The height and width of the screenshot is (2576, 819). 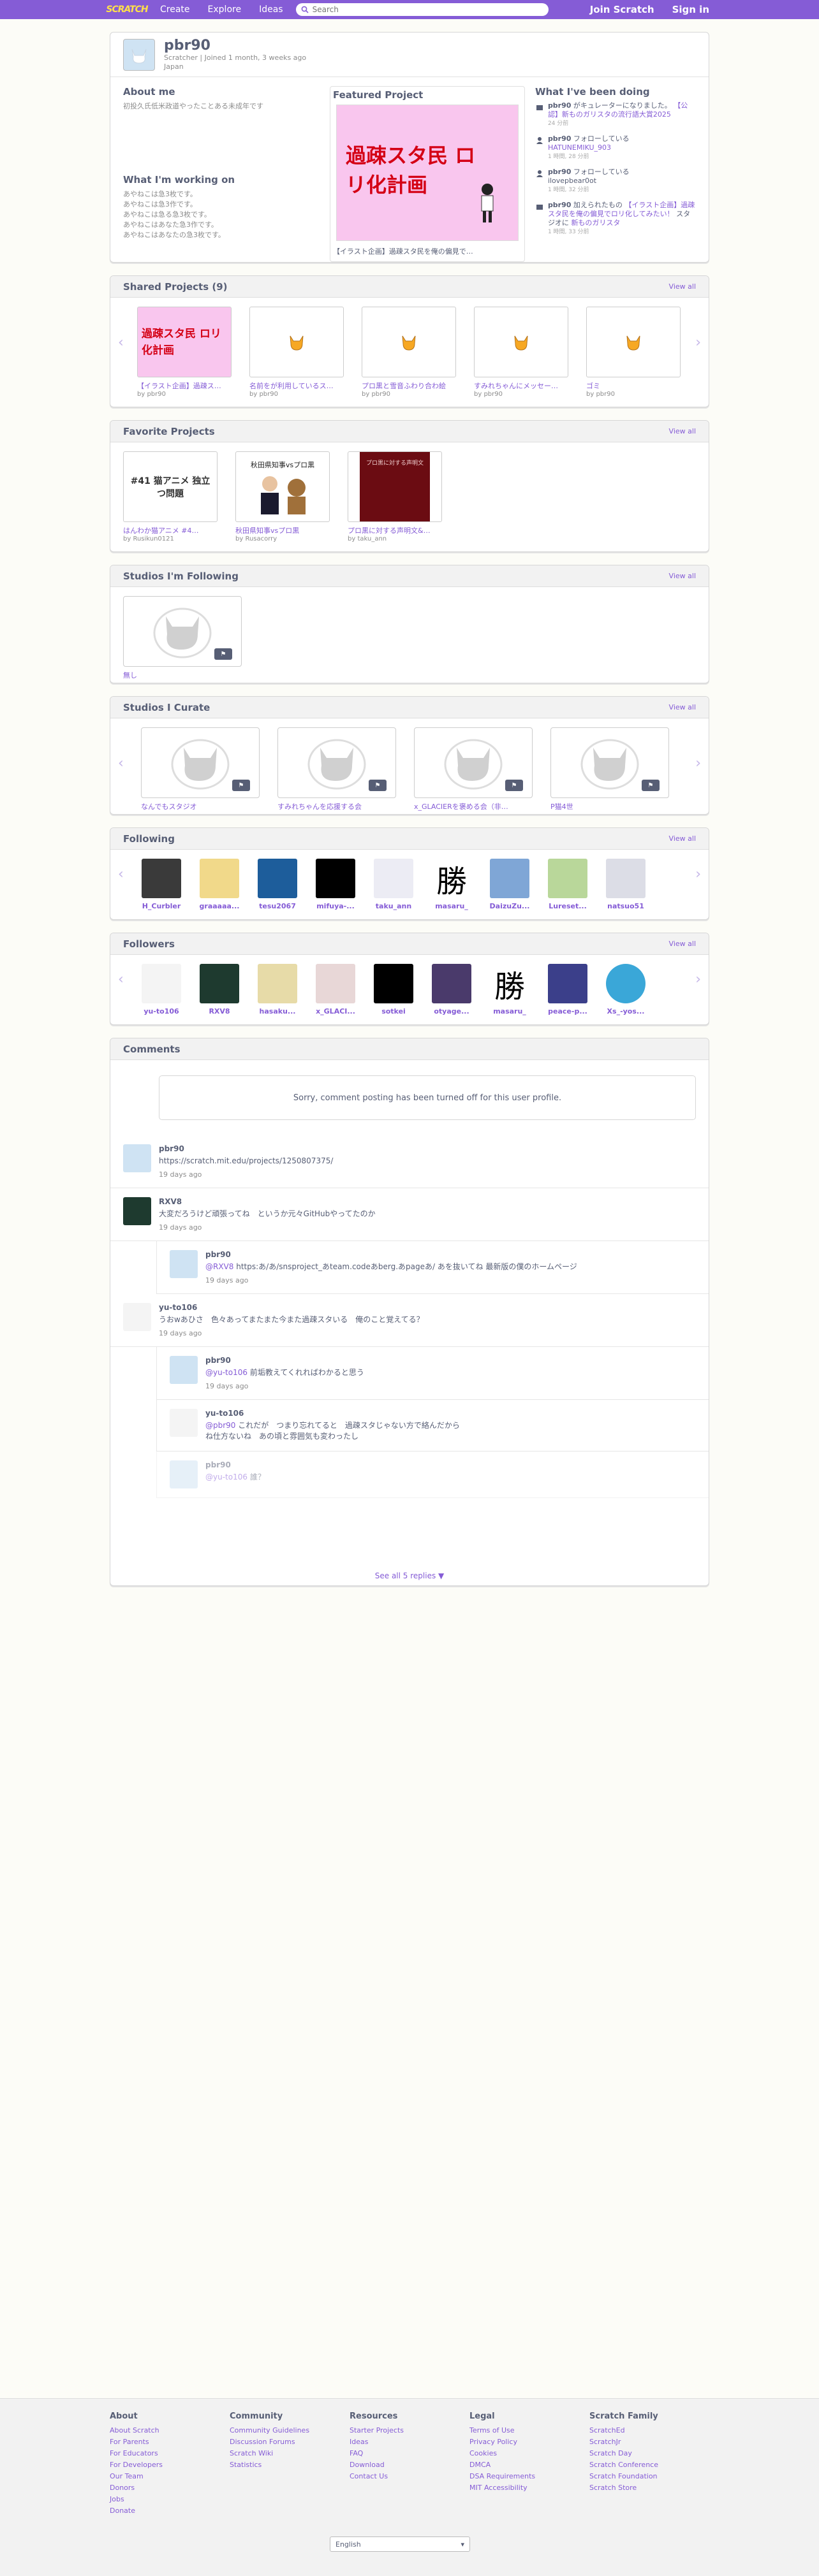 What do you see at coordinates (277, 884) in the screenshot?
I see `user-card: tesu2067` at bounding box center [277, 884].